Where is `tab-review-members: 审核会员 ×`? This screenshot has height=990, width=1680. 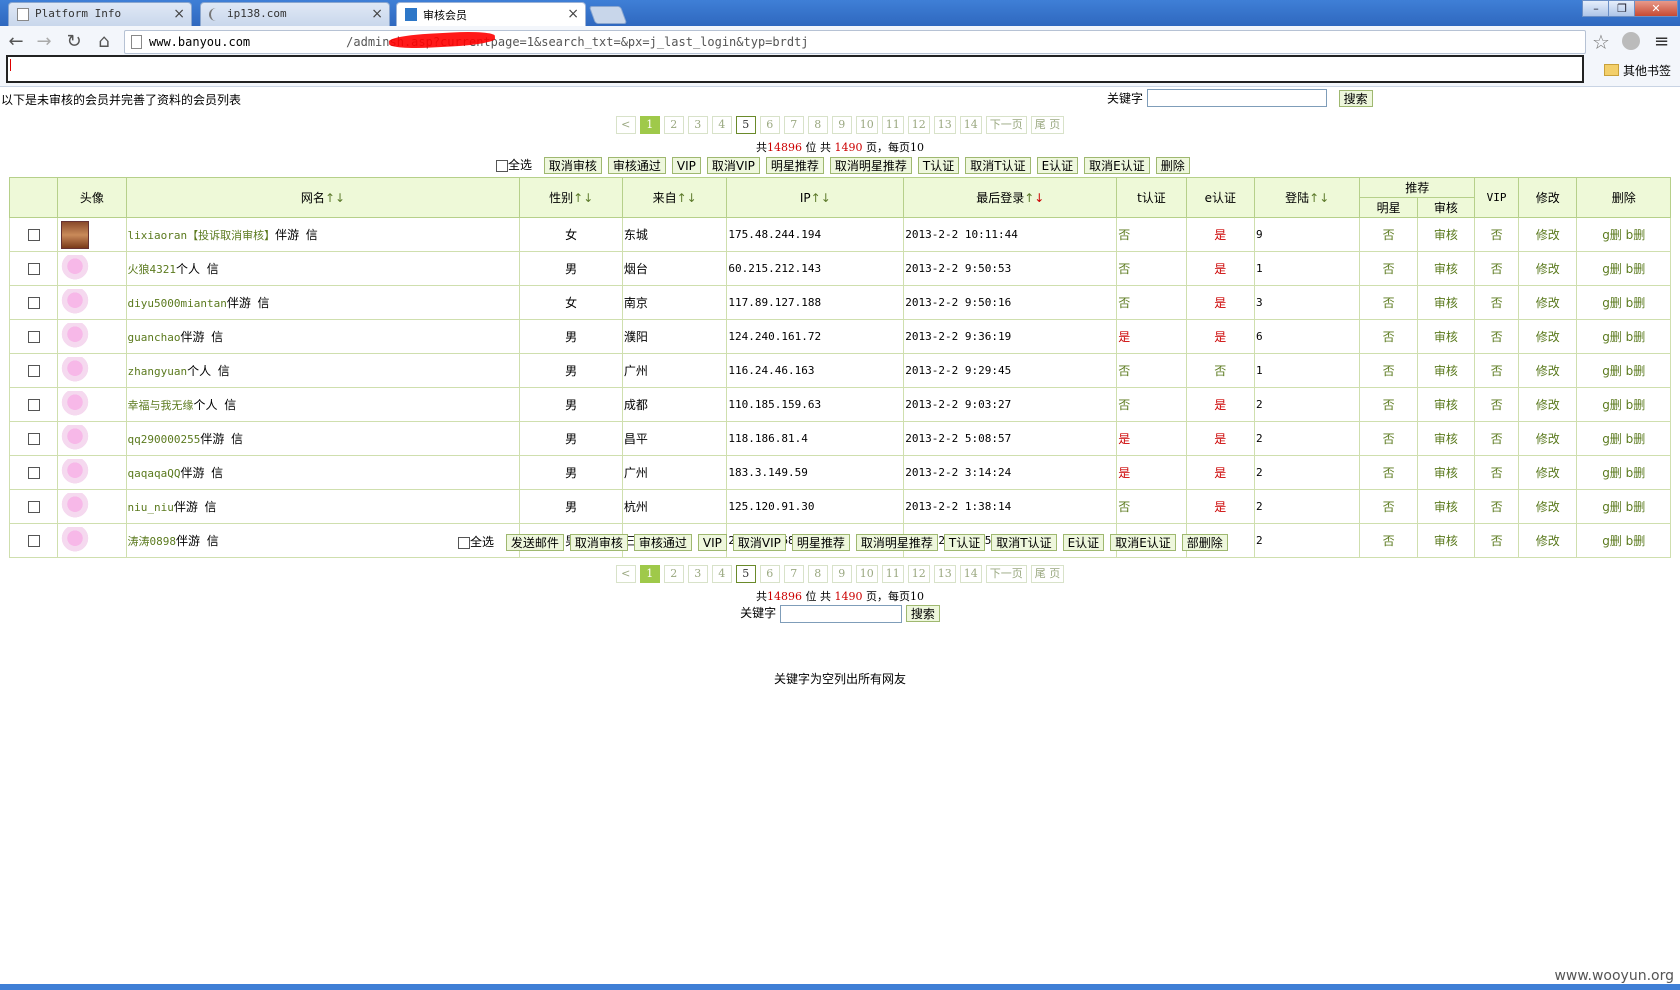
tab-review-members: 审核会员 × is located at coordinates (491, 14).